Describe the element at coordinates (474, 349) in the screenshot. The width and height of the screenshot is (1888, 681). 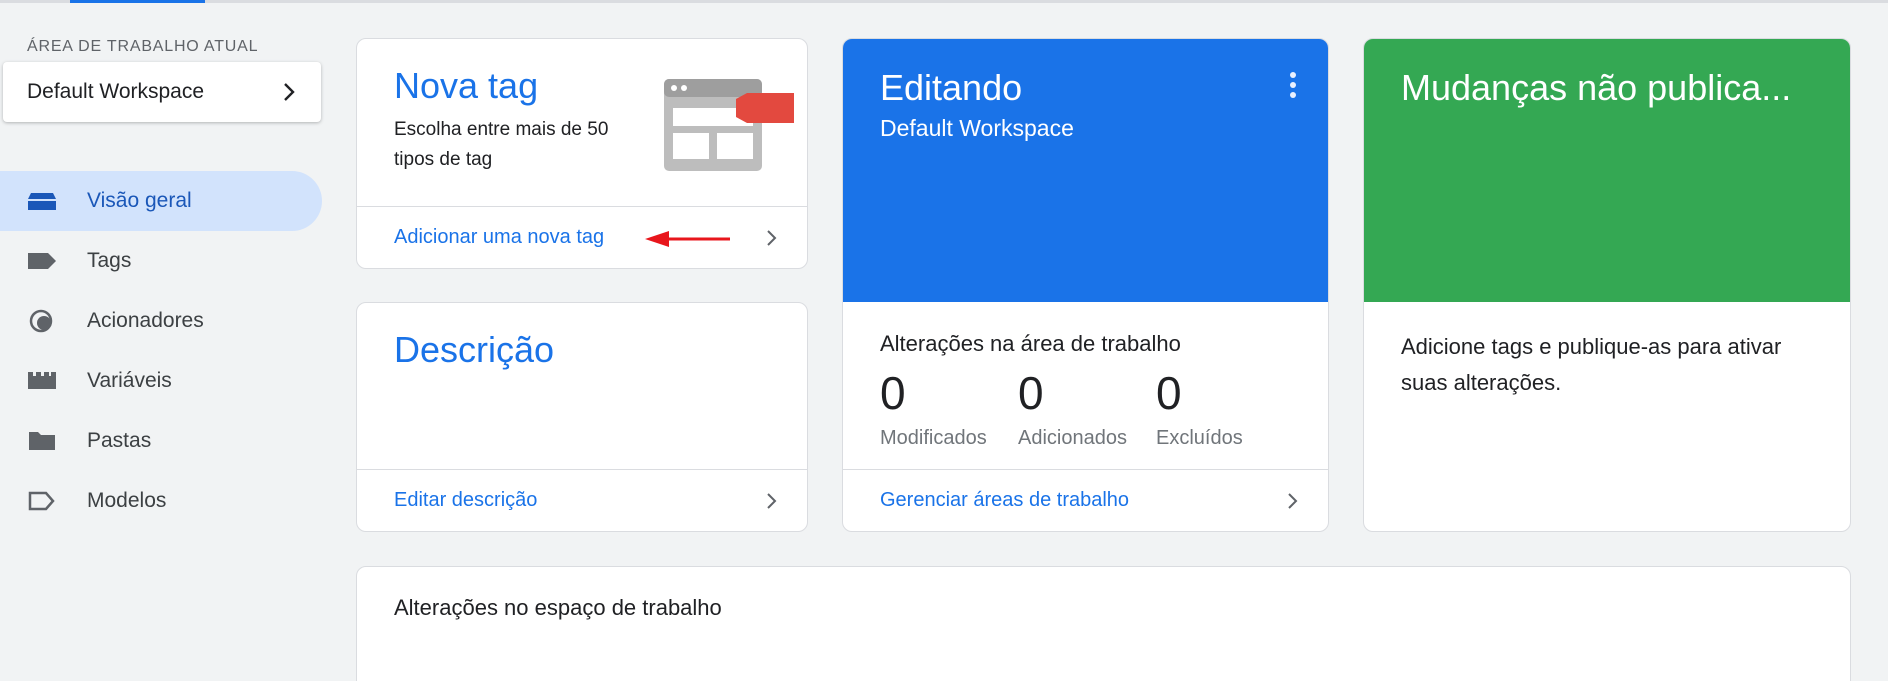
I see `description-title: Descrição` at that location.